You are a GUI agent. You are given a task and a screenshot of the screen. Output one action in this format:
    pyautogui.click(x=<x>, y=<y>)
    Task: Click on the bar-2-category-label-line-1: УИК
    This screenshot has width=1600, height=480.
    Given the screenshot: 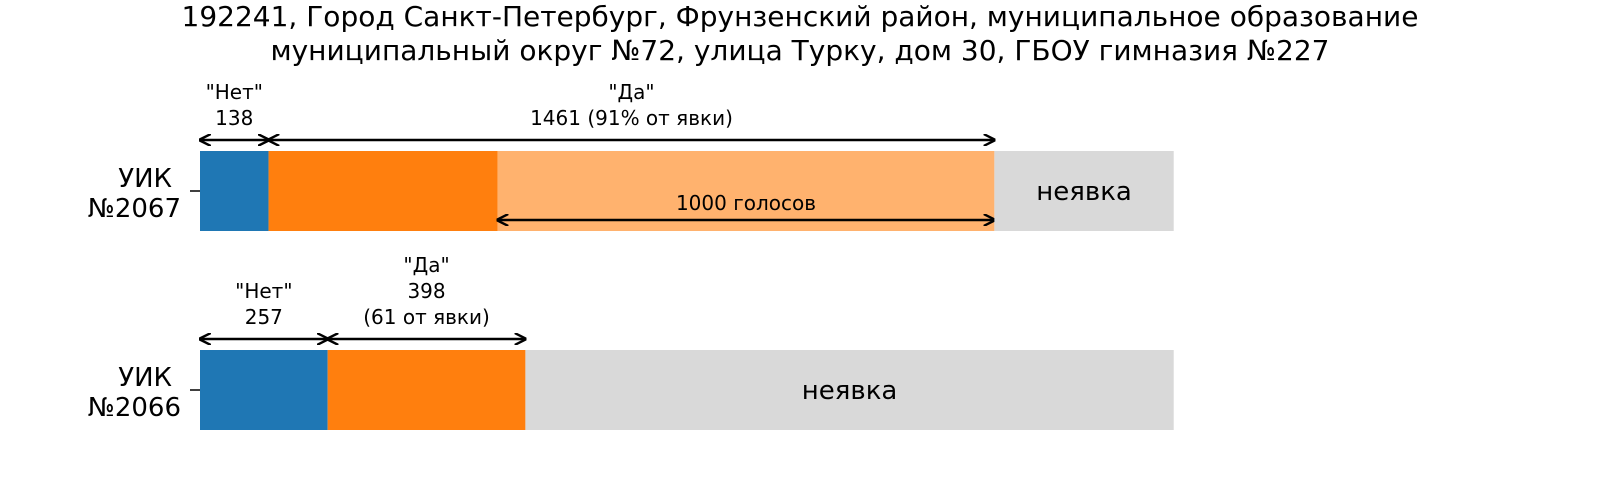 What is the action you would take?
    pyautogui.click(x=145, y=378)
    